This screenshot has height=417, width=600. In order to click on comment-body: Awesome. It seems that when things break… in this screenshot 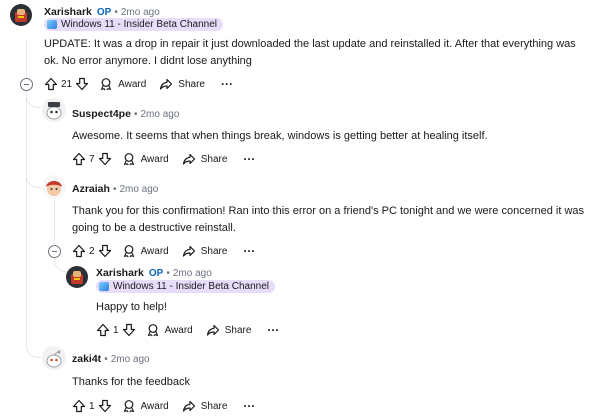, I will do `click(280, 136)`.